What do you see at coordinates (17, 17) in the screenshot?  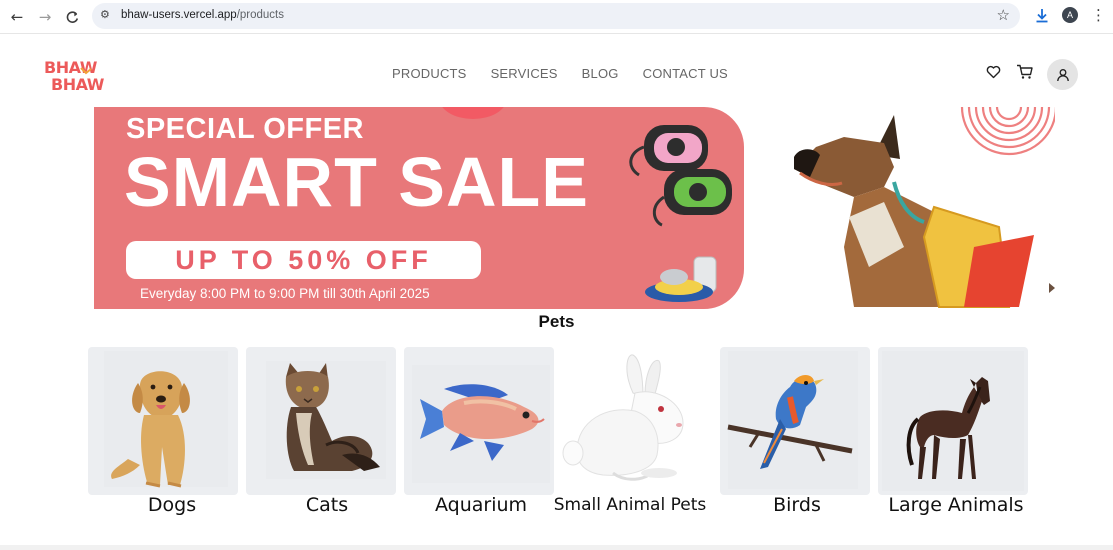 I see `back-icon: ←` at bounding box center [17, 17].